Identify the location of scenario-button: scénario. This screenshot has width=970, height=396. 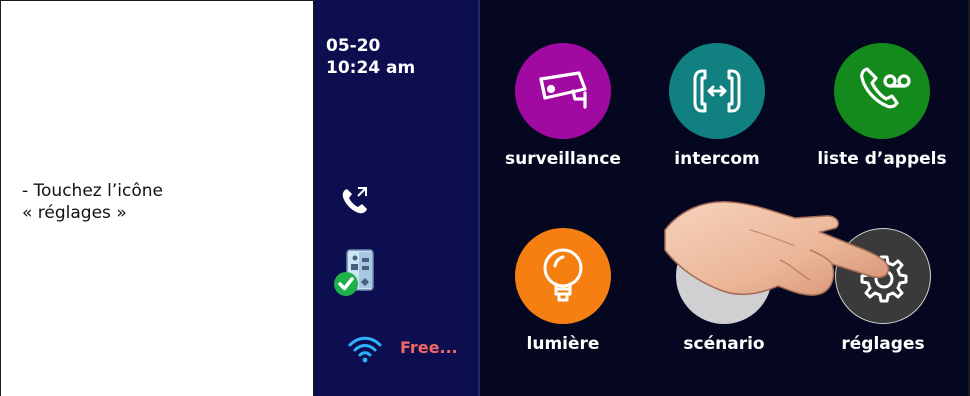
(724, 303).